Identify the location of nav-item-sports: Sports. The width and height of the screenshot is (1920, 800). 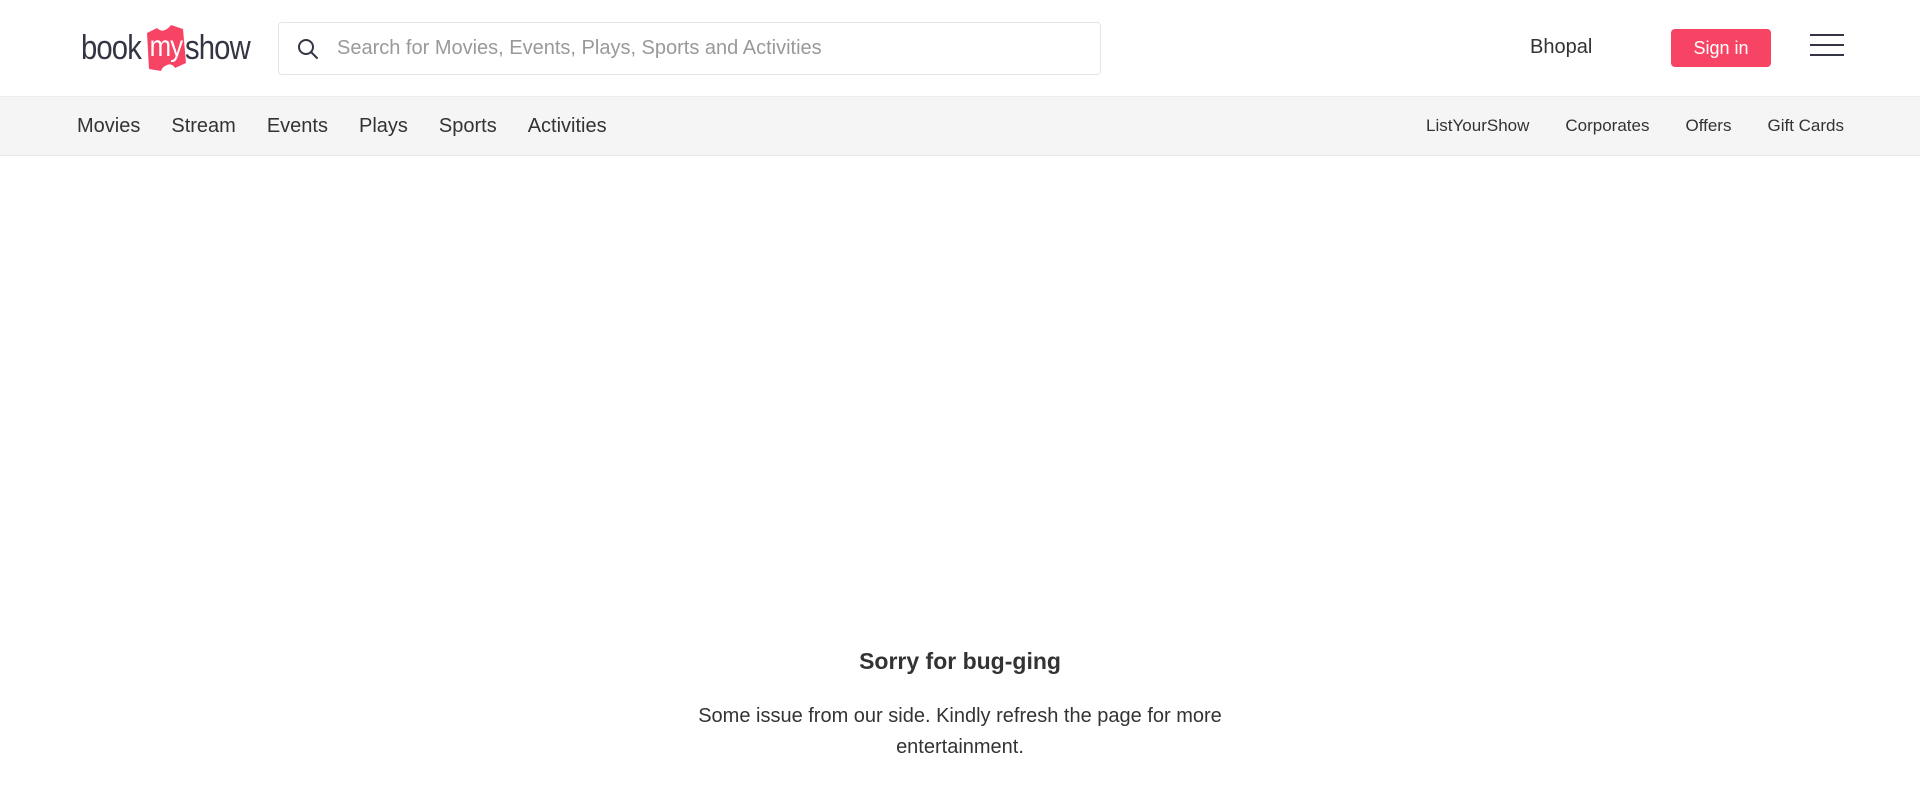
(468, 126).